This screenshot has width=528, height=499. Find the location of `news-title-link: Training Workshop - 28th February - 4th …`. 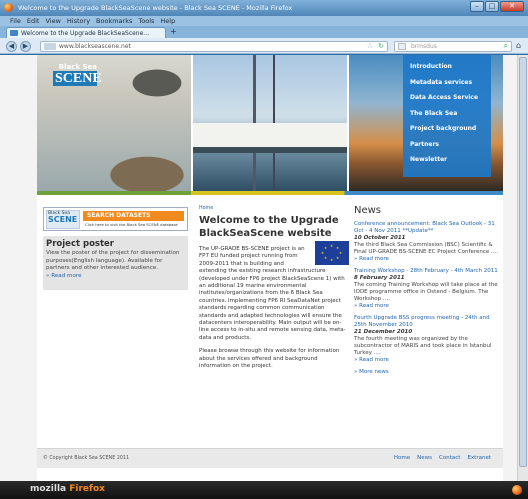

news-title-link: Training Workshop - 28th February - 4th … is located at coordinates (427, 271).